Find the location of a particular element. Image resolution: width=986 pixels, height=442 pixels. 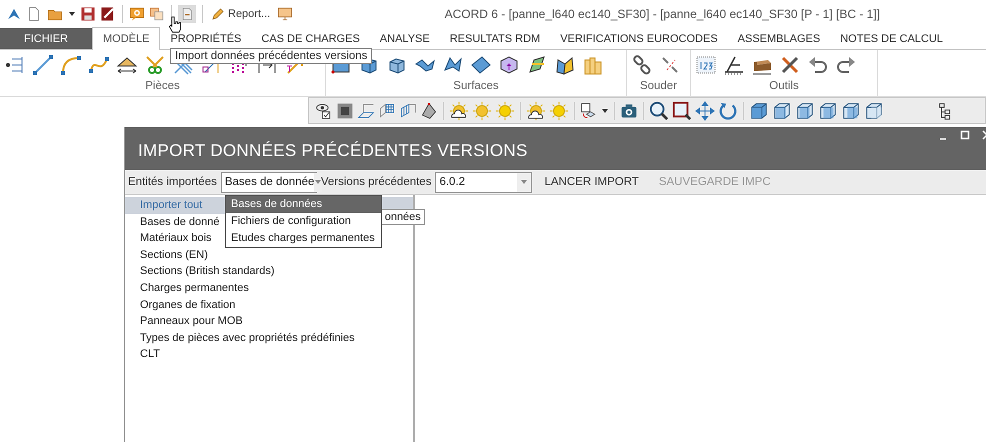

versions-label: Versions précédentes is located at coordinates (376, 182).